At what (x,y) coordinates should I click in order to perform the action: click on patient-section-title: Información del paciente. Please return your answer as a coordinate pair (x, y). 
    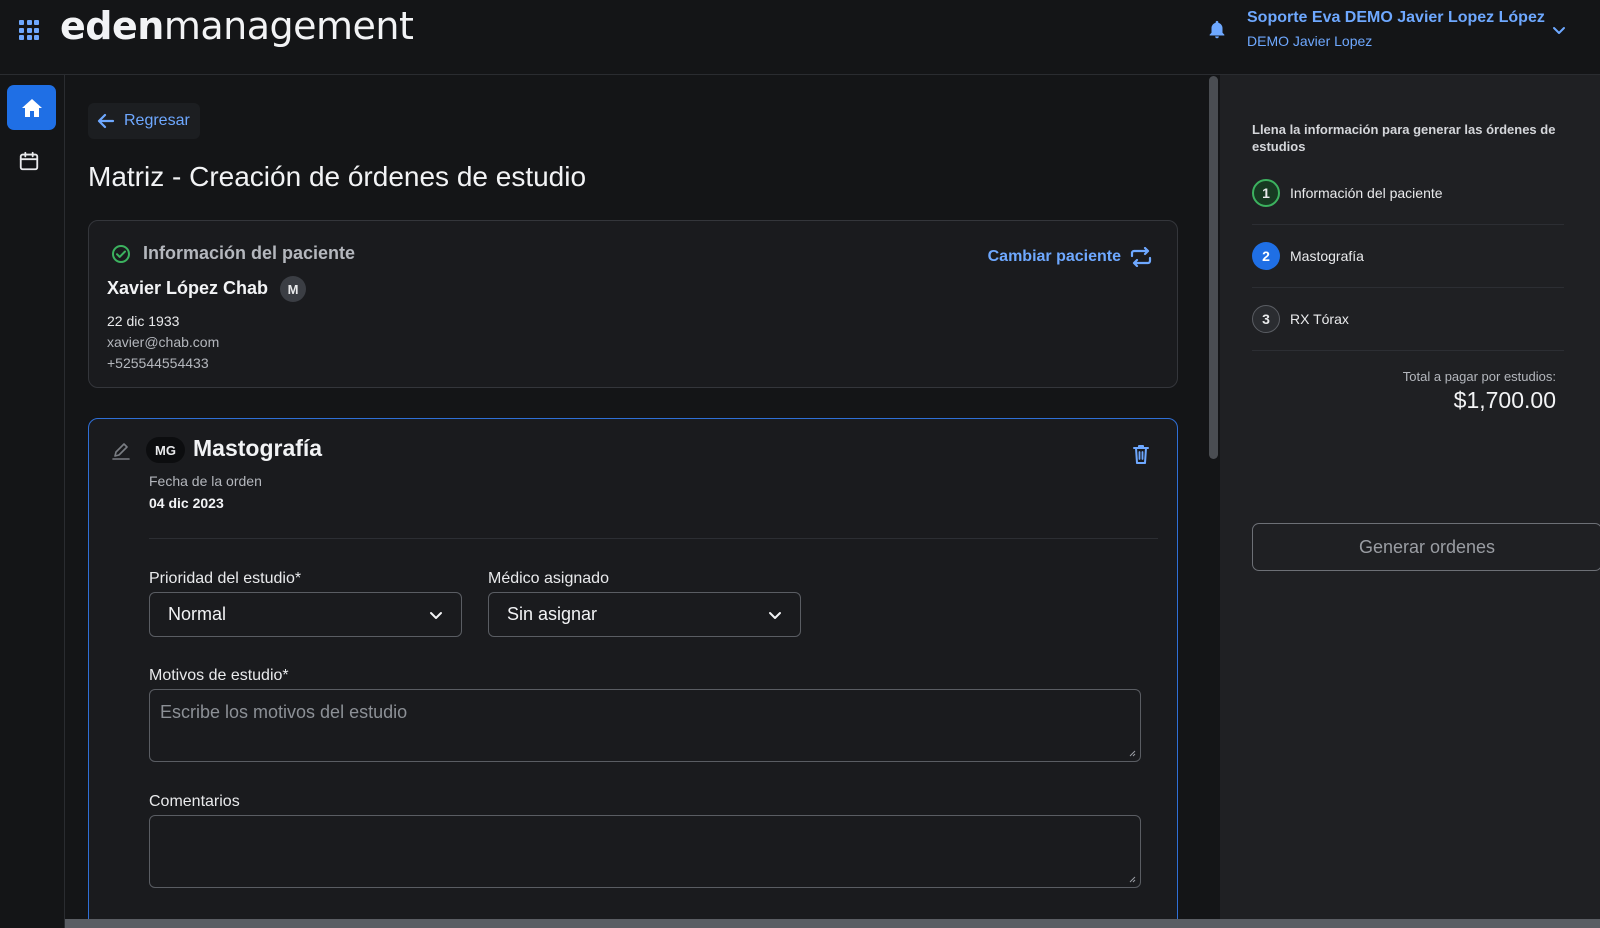
    Looking at the image, I should click on (249, 253).